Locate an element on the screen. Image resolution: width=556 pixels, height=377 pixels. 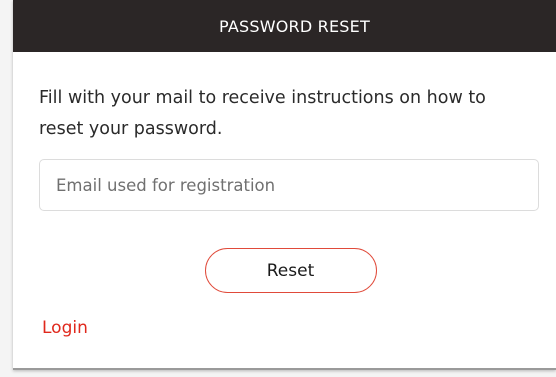
login-link: Login is located at coordinates (65, 328).